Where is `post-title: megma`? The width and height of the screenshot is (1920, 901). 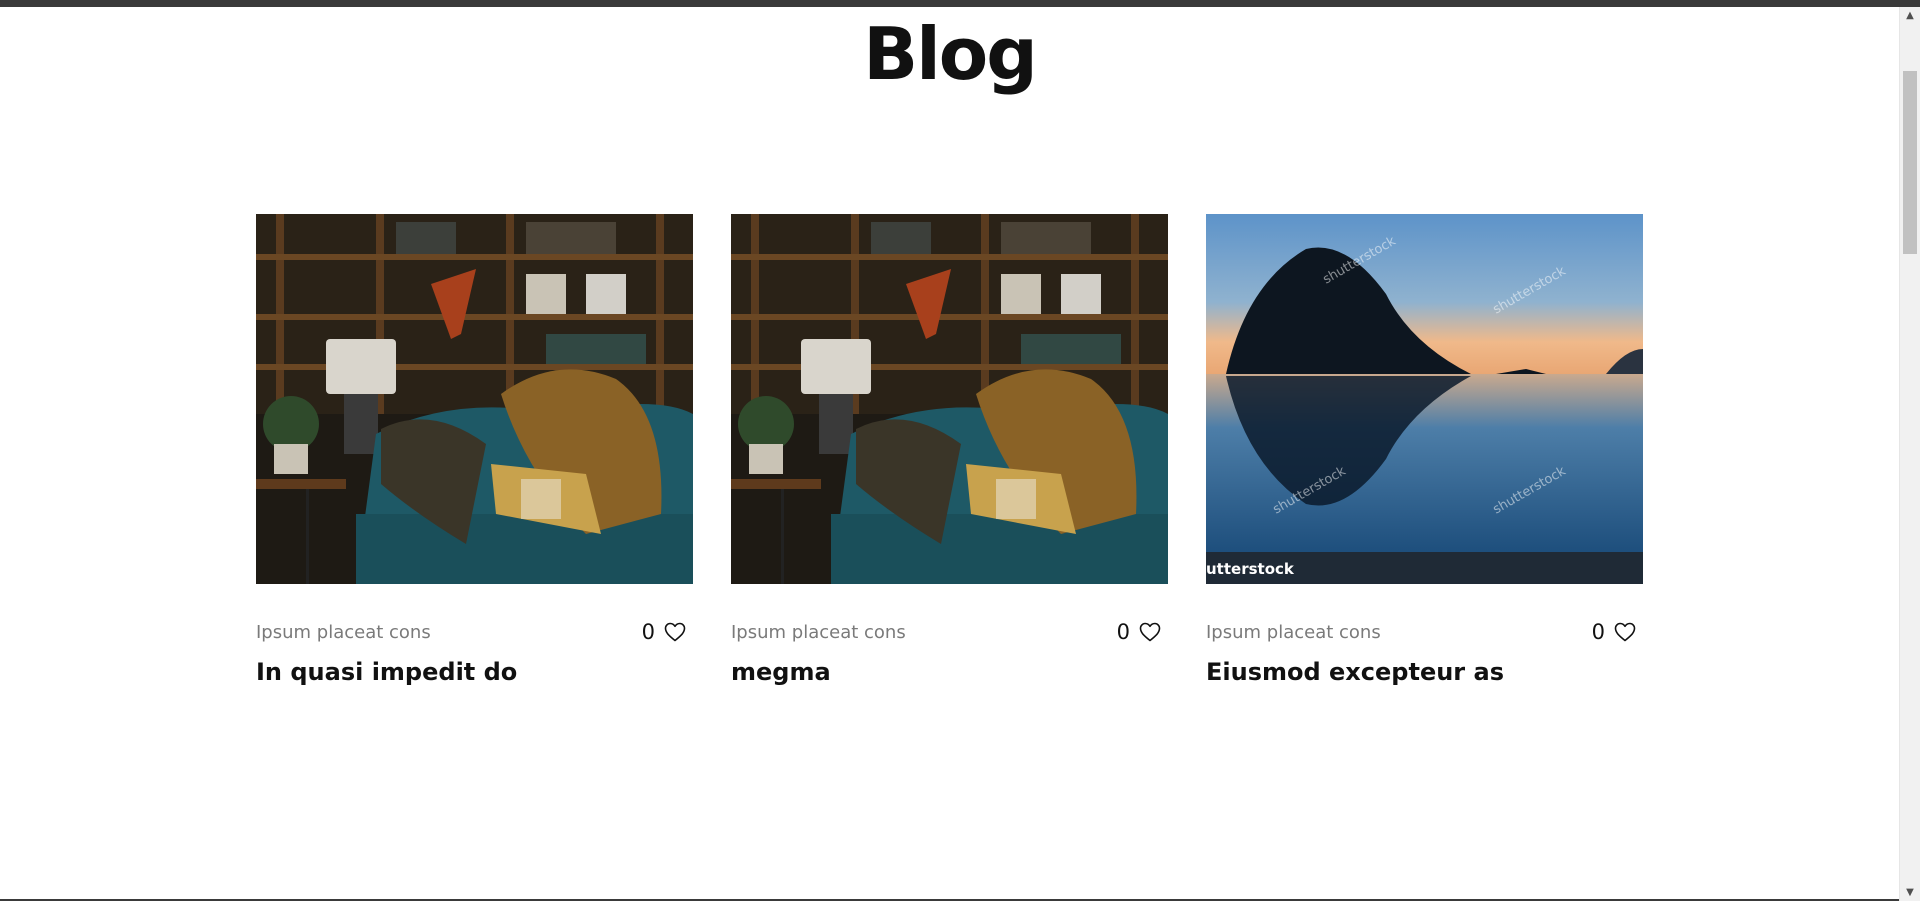 post-title: megma is located at coordinates (949, 672).